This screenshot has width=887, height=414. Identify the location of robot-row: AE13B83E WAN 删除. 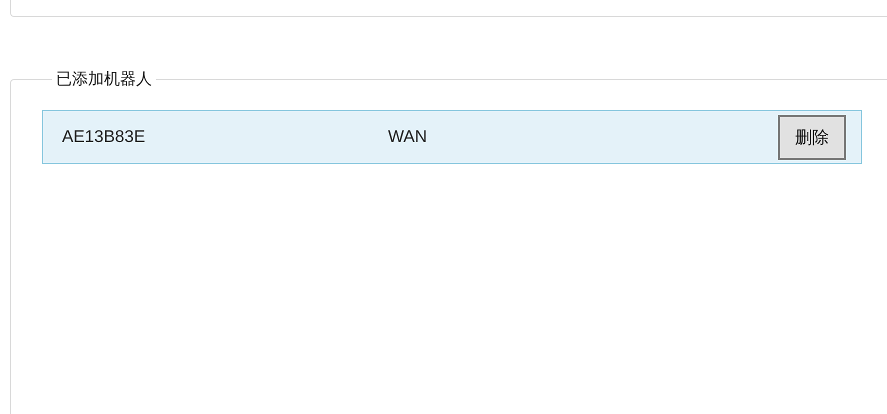
(452, 137).